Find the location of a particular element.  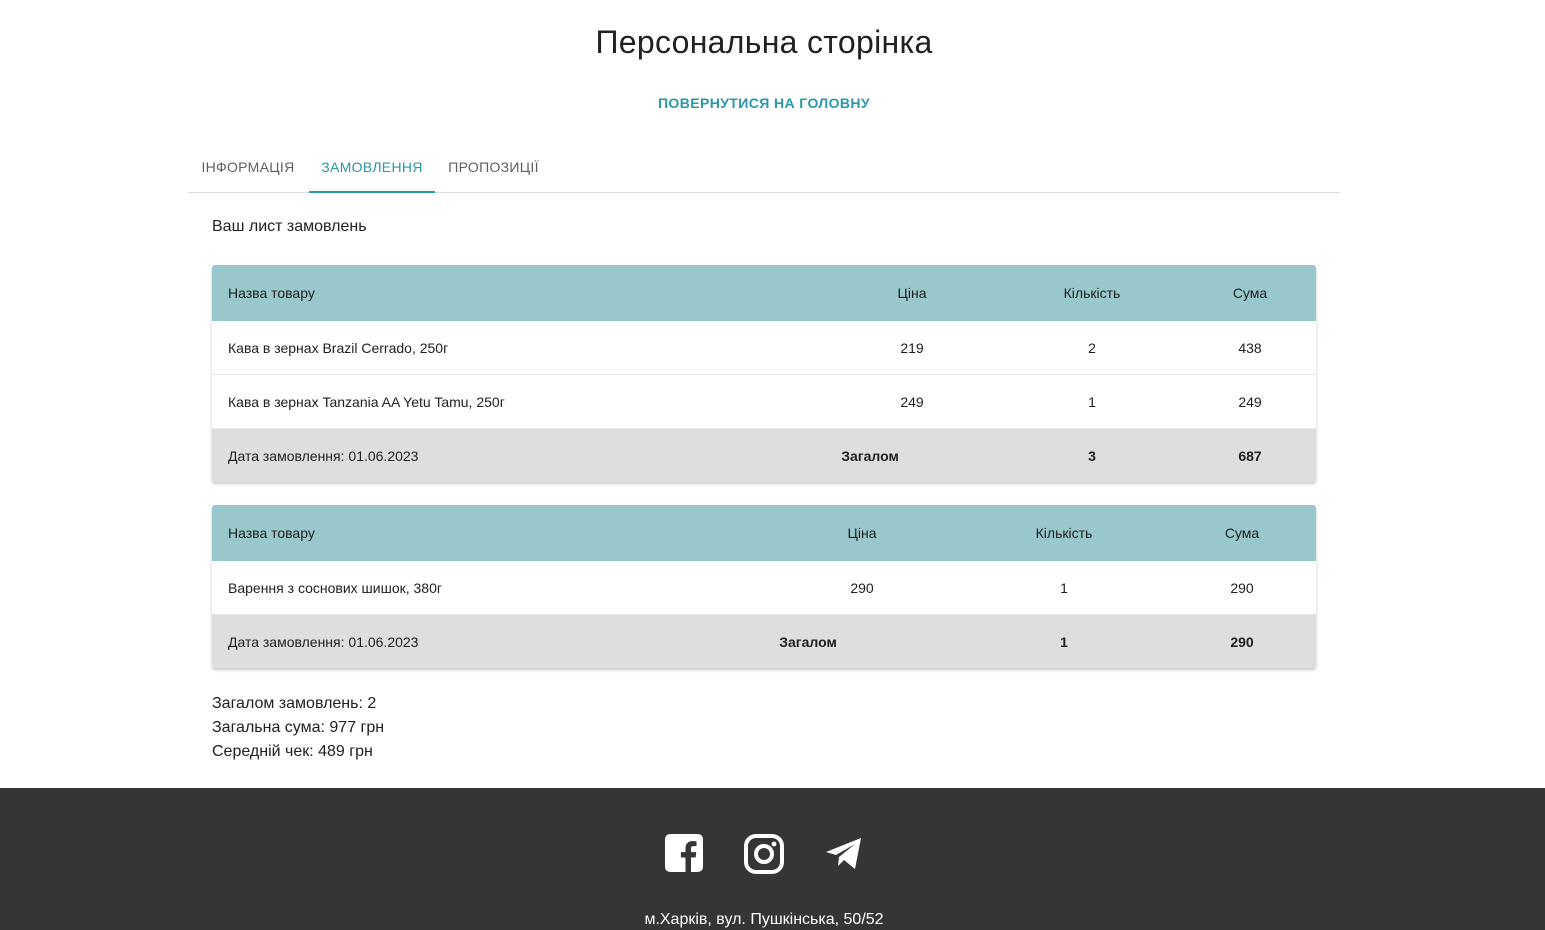

item-name: Кава в зернах Brazil Cerrado, 250г is located at coordinates (338, 347).